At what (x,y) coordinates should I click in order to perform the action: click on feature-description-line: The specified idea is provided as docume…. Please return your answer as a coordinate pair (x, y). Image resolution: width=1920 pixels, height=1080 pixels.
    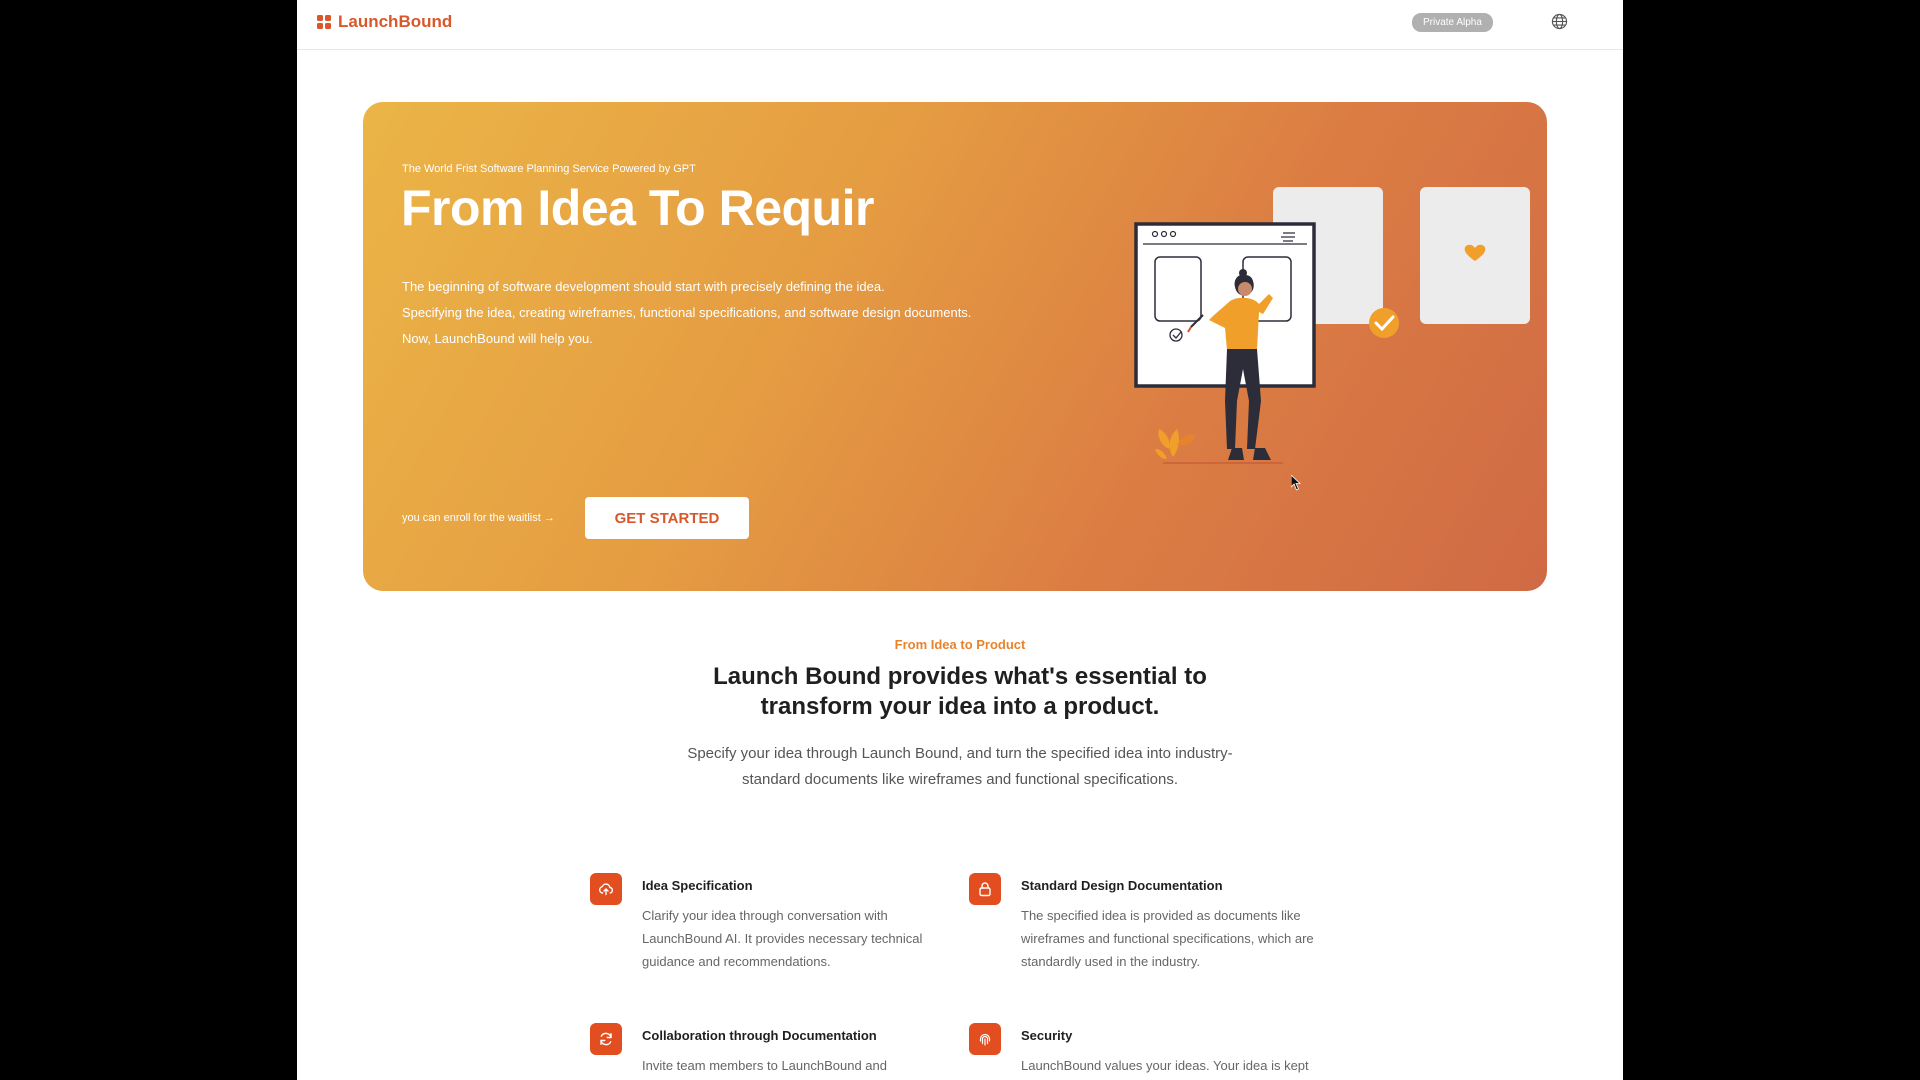
    Looking at the image, I should click on (1161, 915).